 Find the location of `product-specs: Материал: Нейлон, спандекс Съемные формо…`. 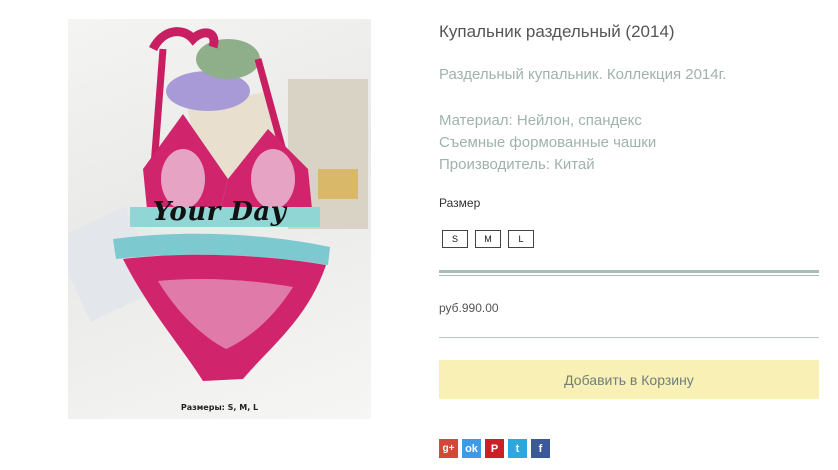

product-specs: Материал: Нейлон, спандекс Съемные формо… is located at coordinates (547, 143).